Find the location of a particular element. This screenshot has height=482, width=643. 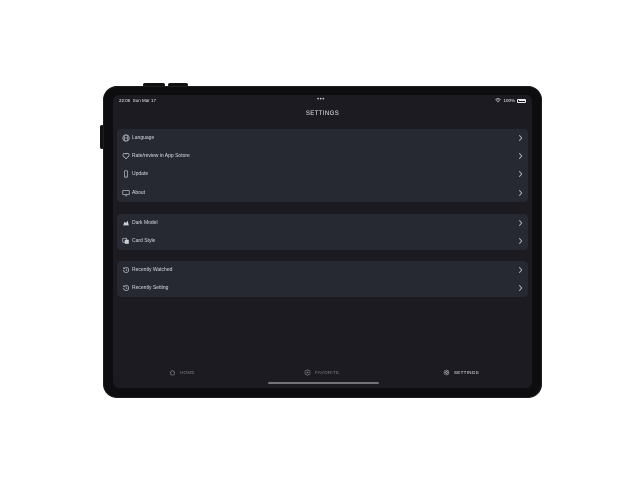

tab-label: HOME is located at coordinates (187, 372).